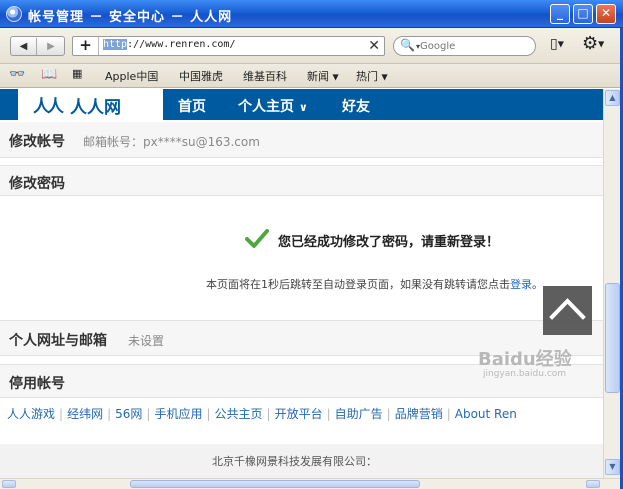  I want to click on footer-link-games: 人人游戏, so click(31, 414).